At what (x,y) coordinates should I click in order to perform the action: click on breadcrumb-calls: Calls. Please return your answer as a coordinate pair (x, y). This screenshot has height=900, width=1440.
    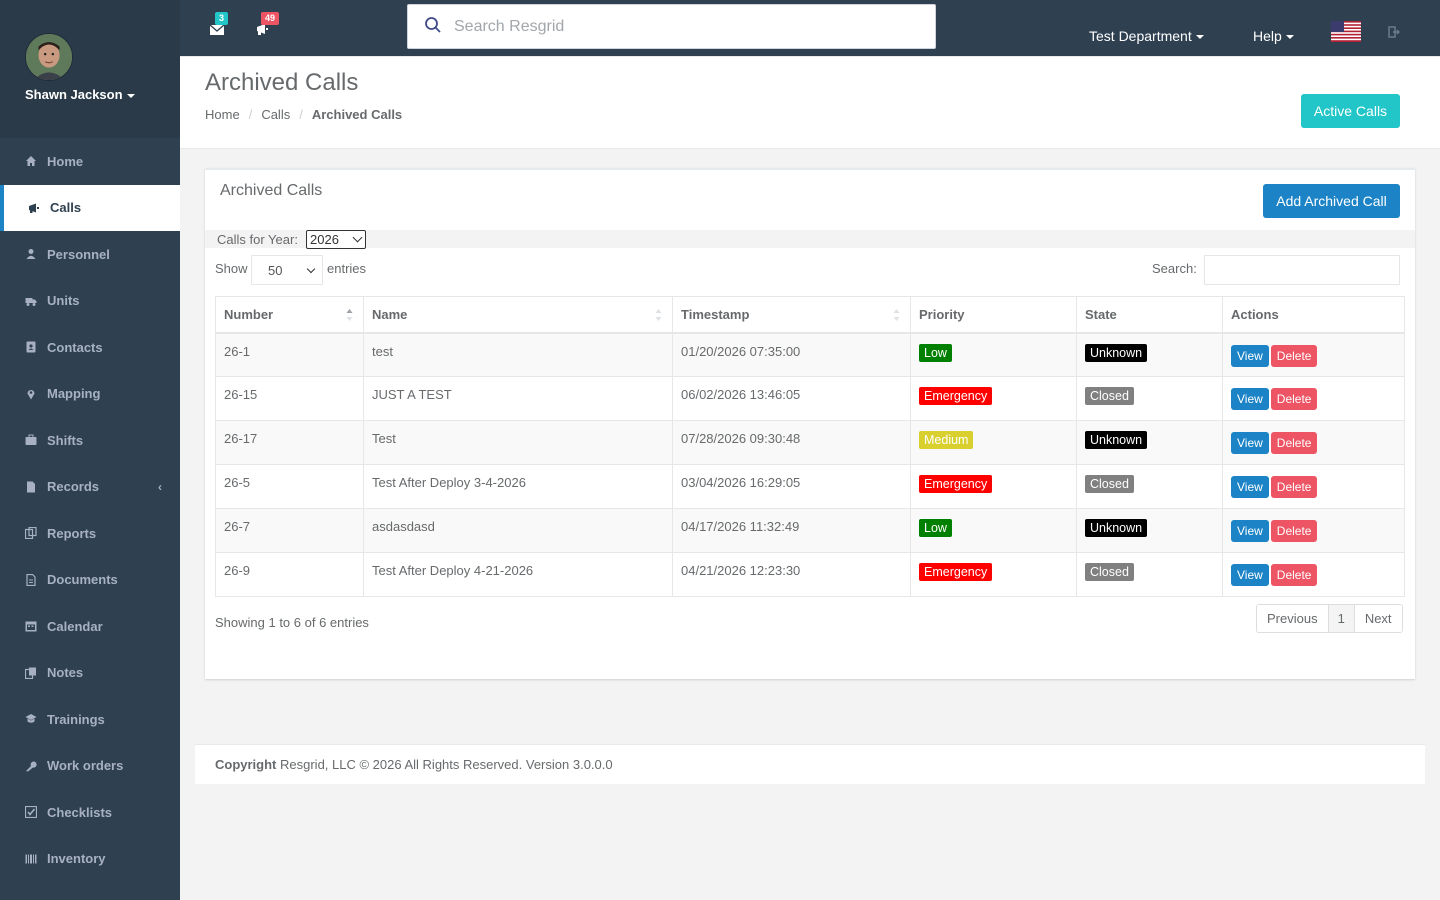
    Looking at the image, I should click on (275, 114).